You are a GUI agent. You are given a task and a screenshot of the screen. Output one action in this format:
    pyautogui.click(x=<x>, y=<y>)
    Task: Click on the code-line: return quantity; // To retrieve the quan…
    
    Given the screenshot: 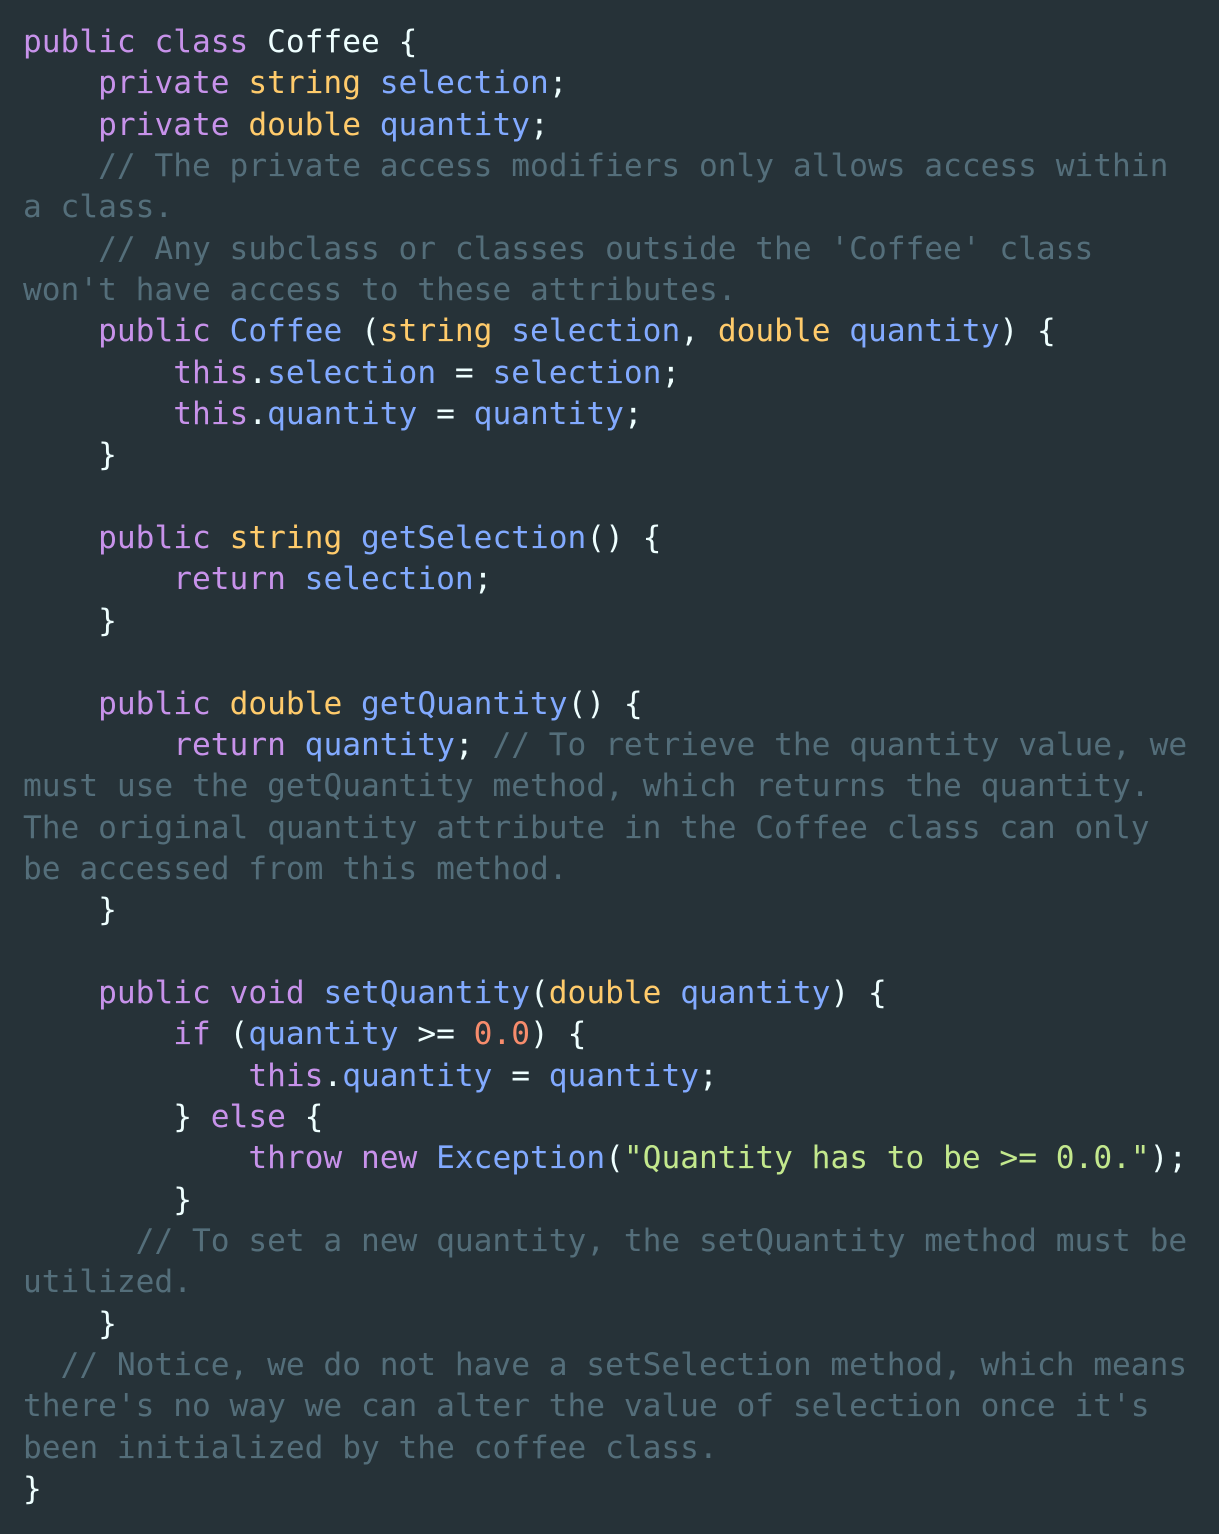 What is the action you would take?
    pyautogui.click(x=621, y=745)
    